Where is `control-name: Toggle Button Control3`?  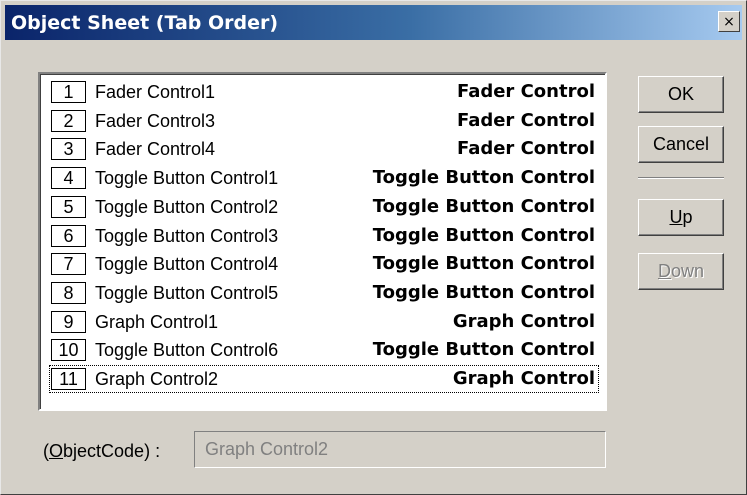 control-name: Toggle Button Control3 is located at coordinates (187, 235).